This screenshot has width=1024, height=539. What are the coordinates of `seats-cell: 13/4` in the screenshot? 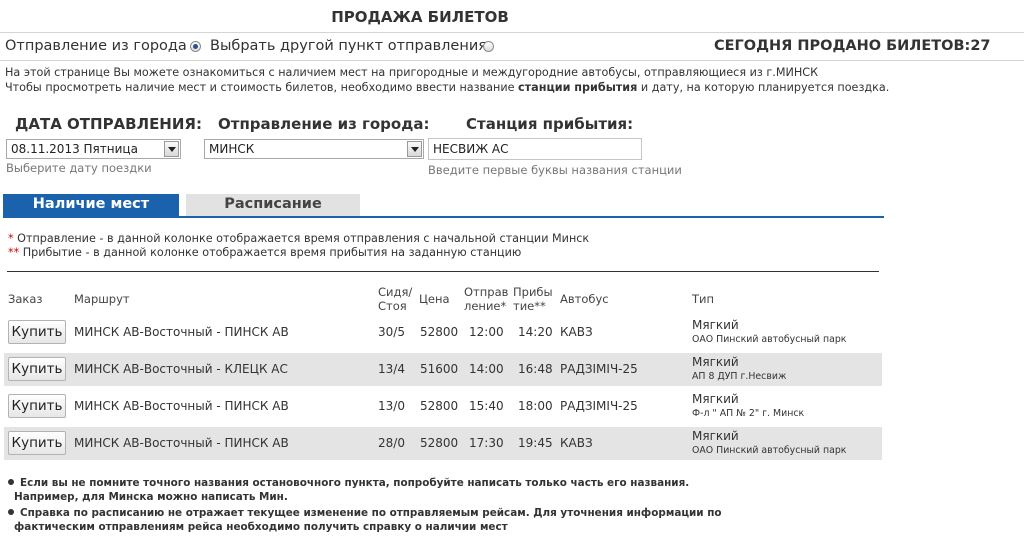 It's located at (391, 369).